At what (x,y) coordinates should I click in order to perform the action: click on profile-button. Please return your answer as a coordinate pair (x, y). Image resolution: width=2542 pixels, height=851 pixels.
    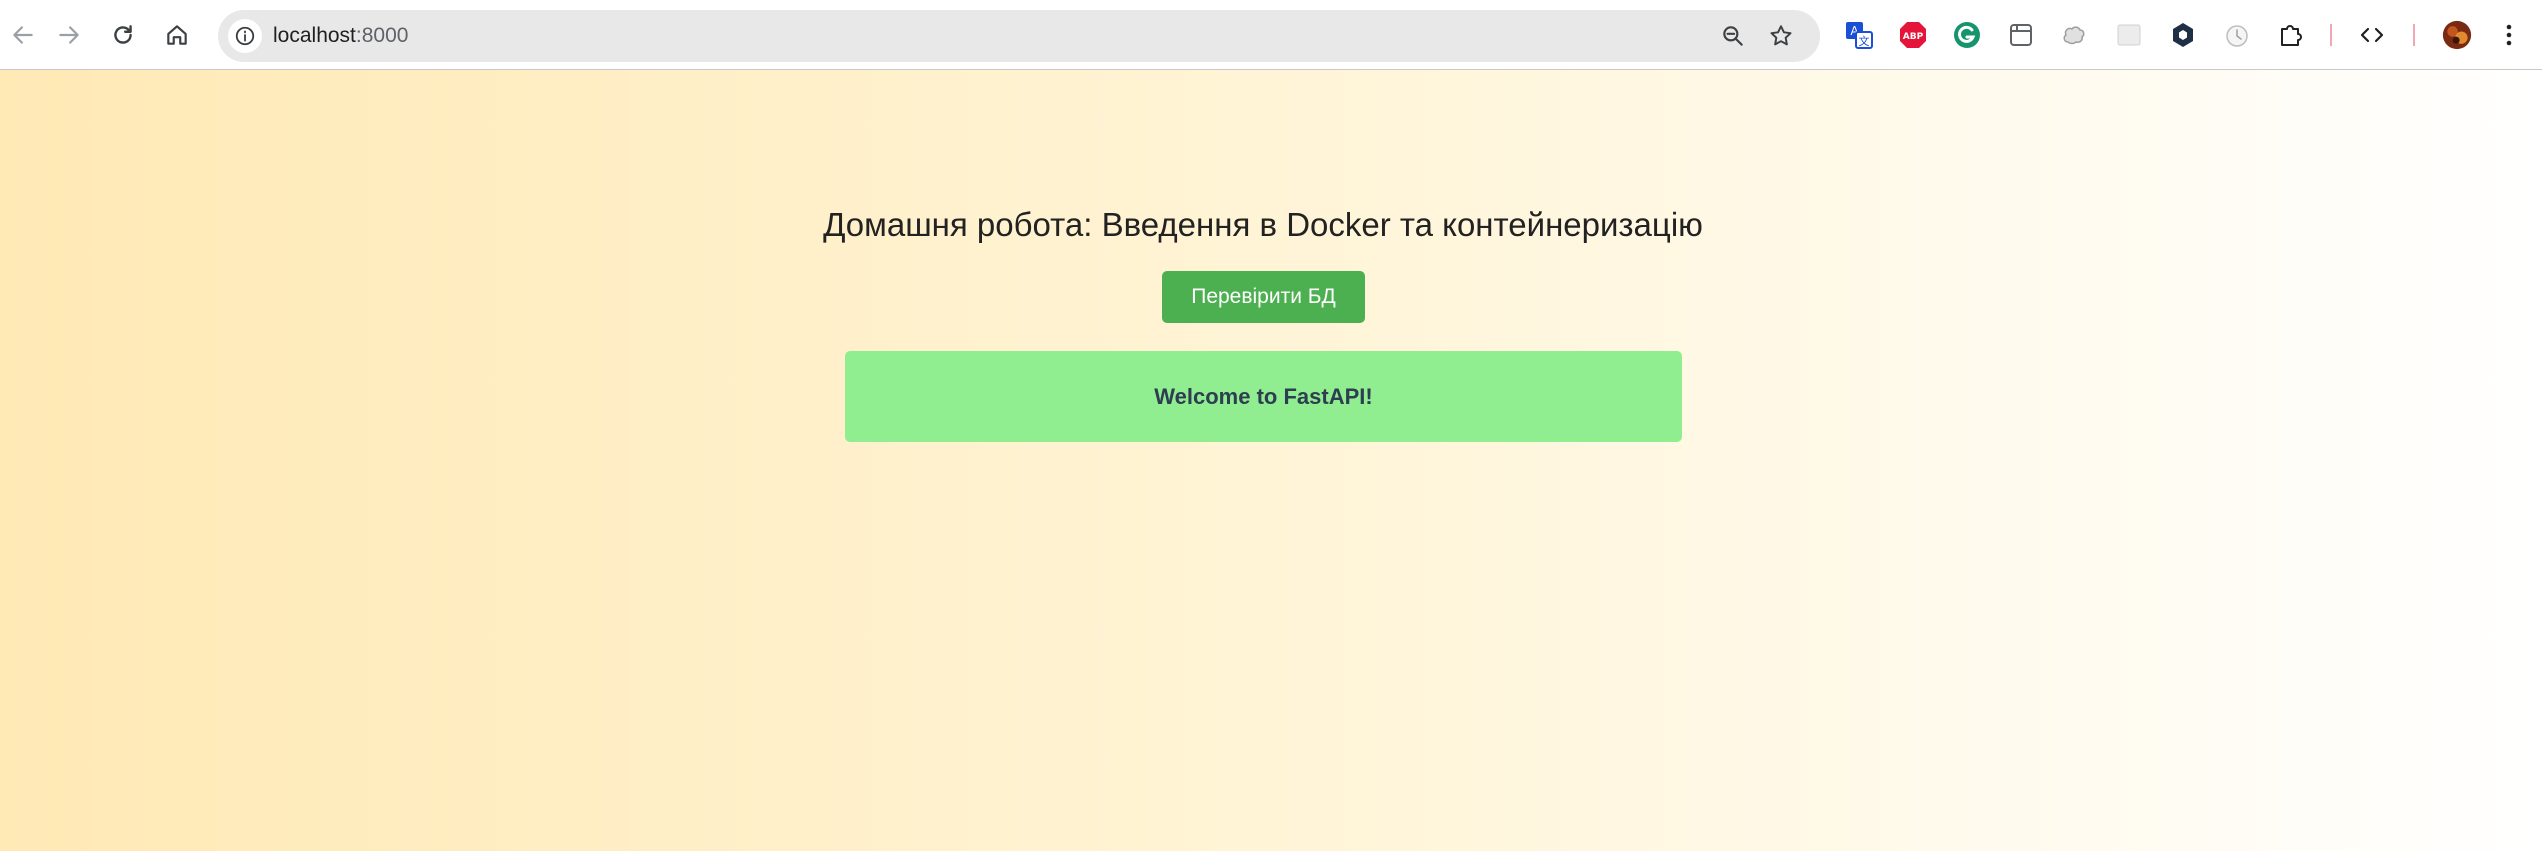
    Looking at the image, I should click on (2457, 35).